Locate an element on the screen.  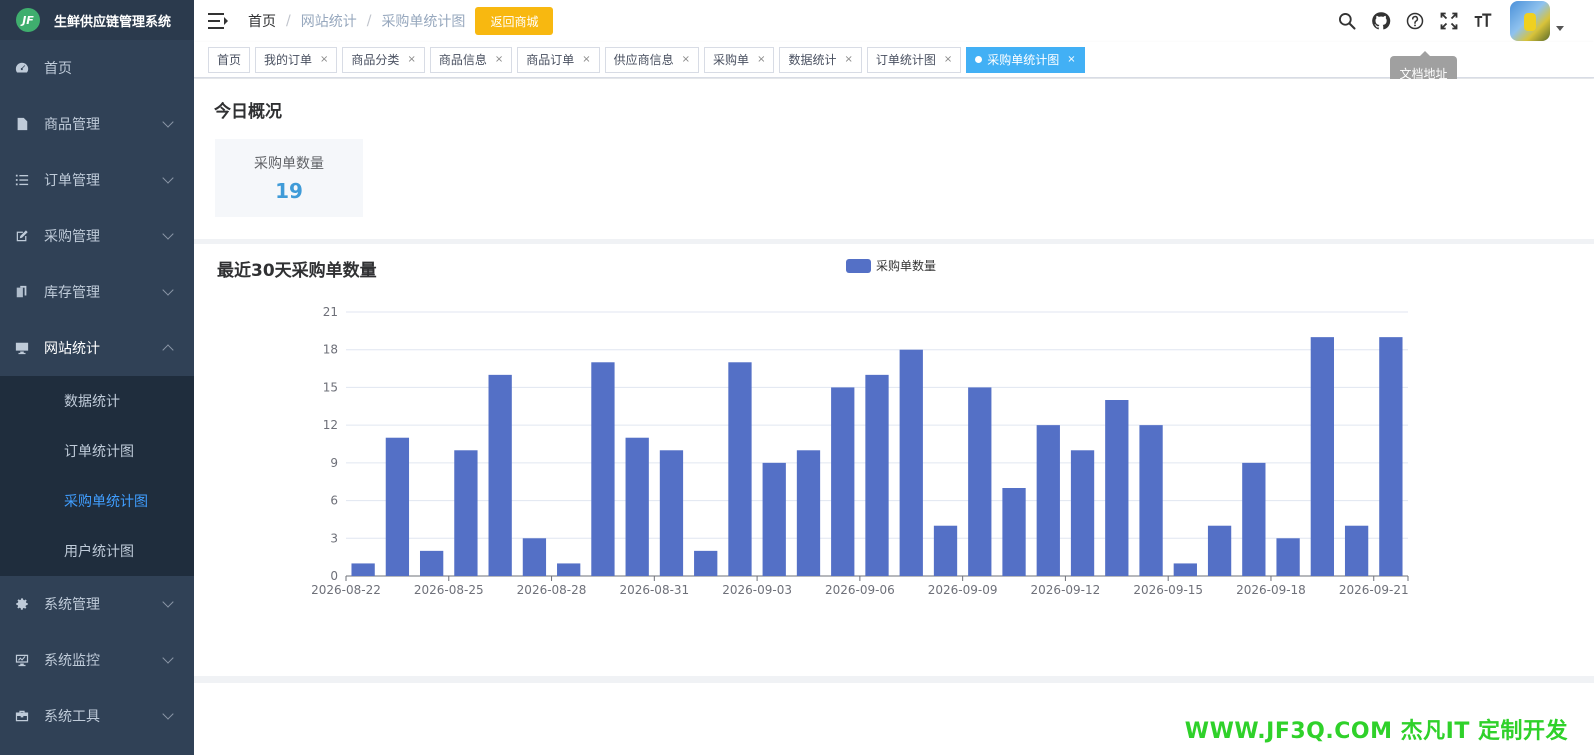
tag-1: 我的订单 × is located at coordinates (296, 59).